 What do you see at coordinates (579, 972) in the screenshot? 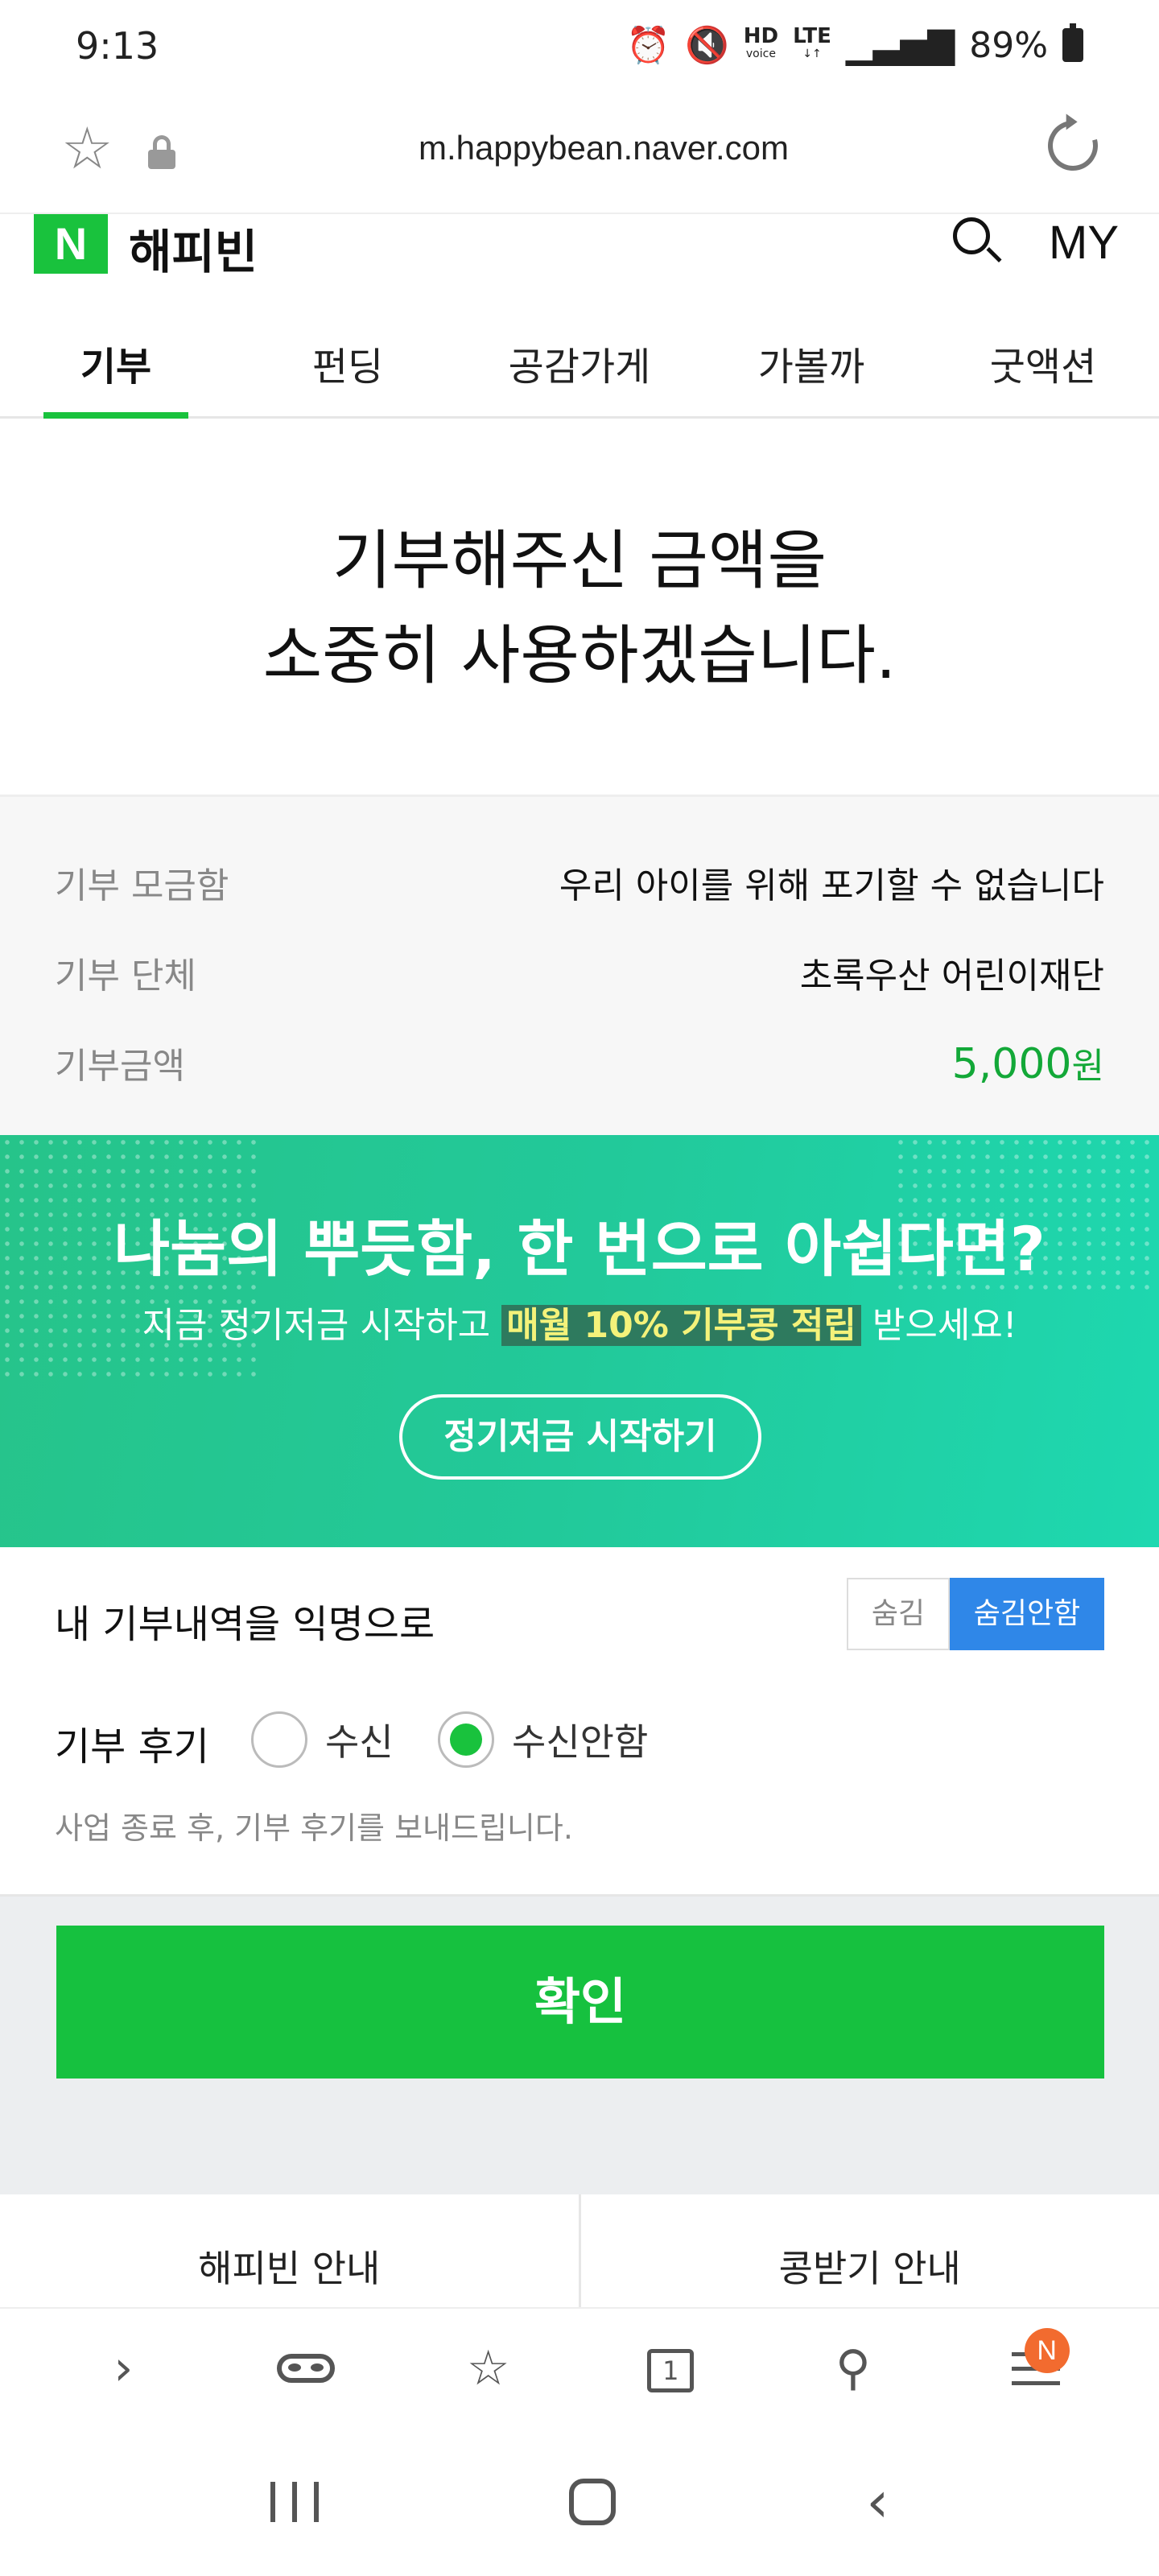
I see `info-row-organization: 기부 단체 초록우산 어린이재단` at bounding box center [579, 972].